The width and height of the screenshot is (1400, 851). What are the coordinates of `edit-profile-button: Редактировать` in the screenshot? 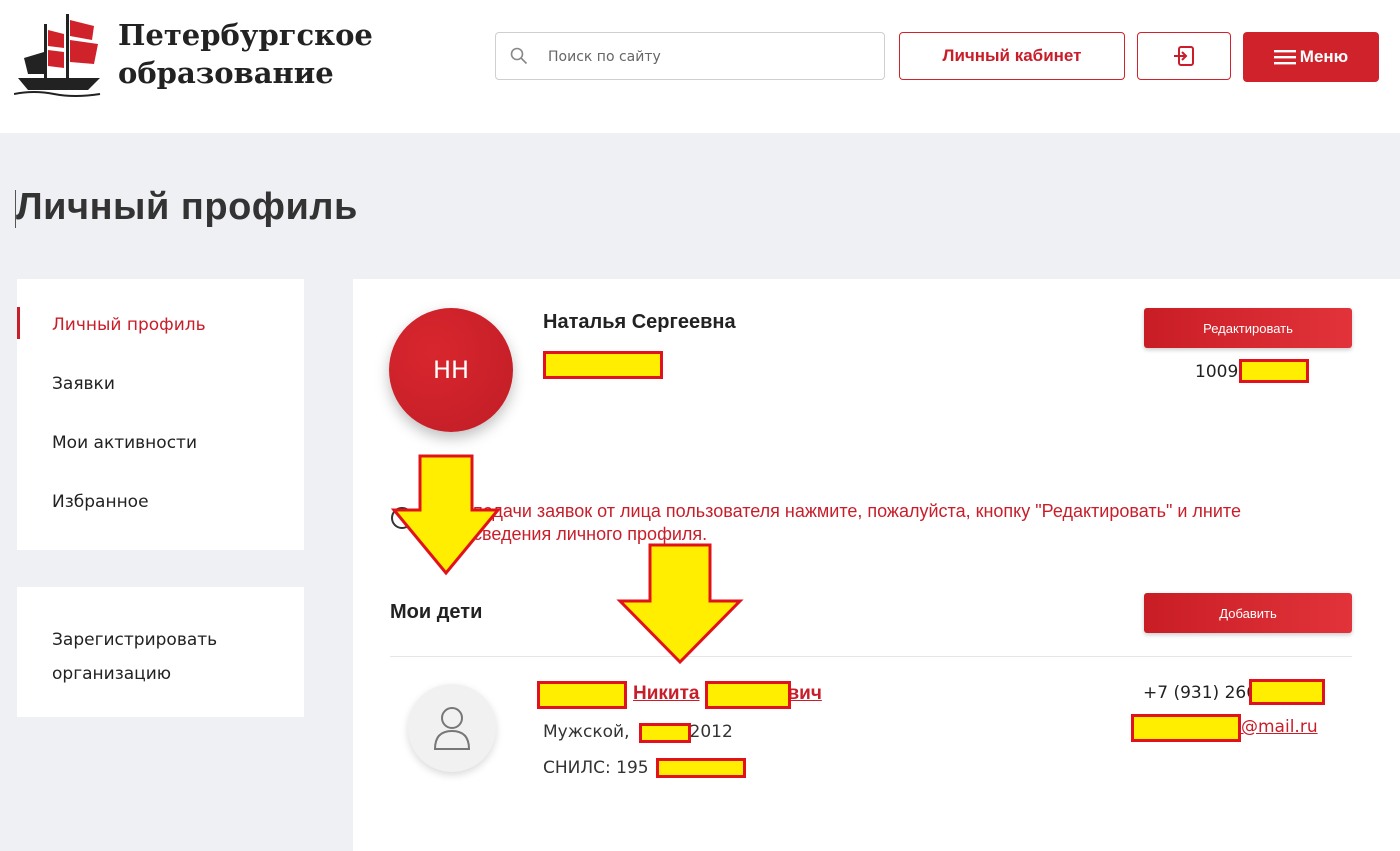 It's located at (1248, 328).